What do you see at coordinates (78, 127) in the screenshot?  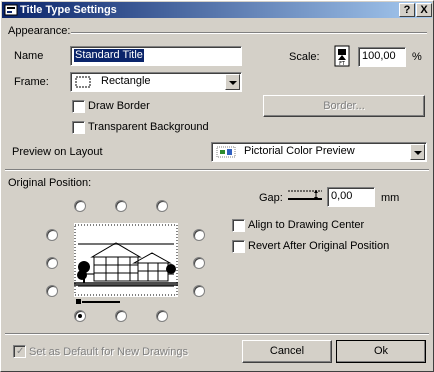 I see `transparent-background-checkbox` at bounding box center [78, 127].